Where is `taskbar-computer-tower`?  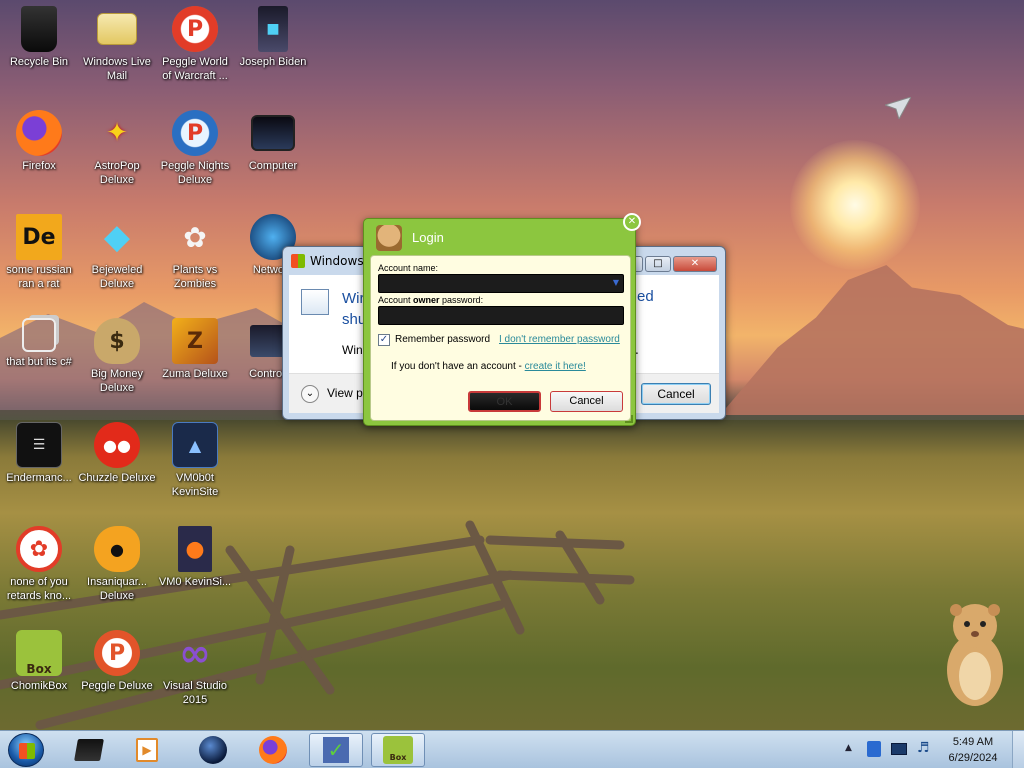
taskbar-computer-tower is located at coordinates (89, 750).